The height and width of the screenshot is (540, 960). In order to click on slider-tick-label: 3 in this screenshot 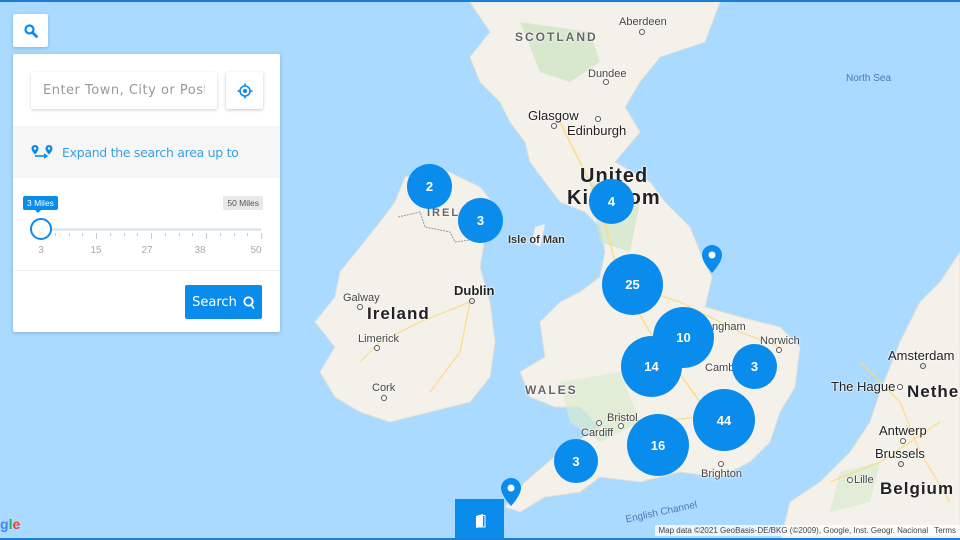, I will do `click(41, 250)`.